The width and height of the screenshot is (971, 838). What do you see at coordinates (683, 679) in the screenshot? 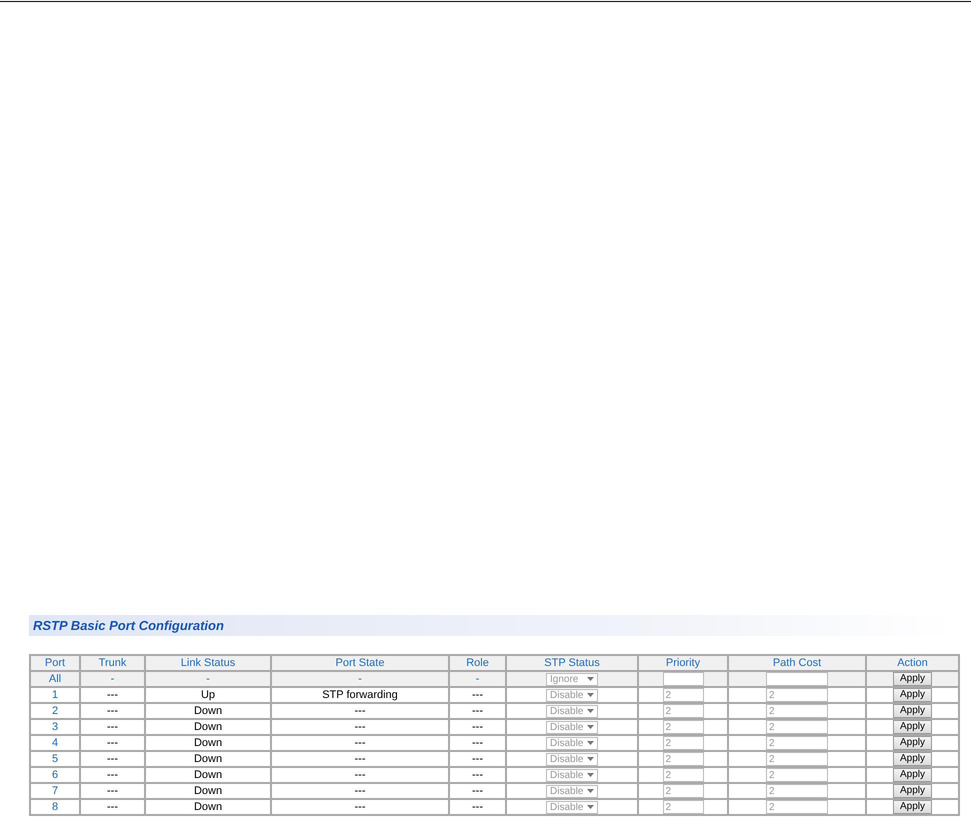
I see `priority-field` at bounding box center [683, 679].